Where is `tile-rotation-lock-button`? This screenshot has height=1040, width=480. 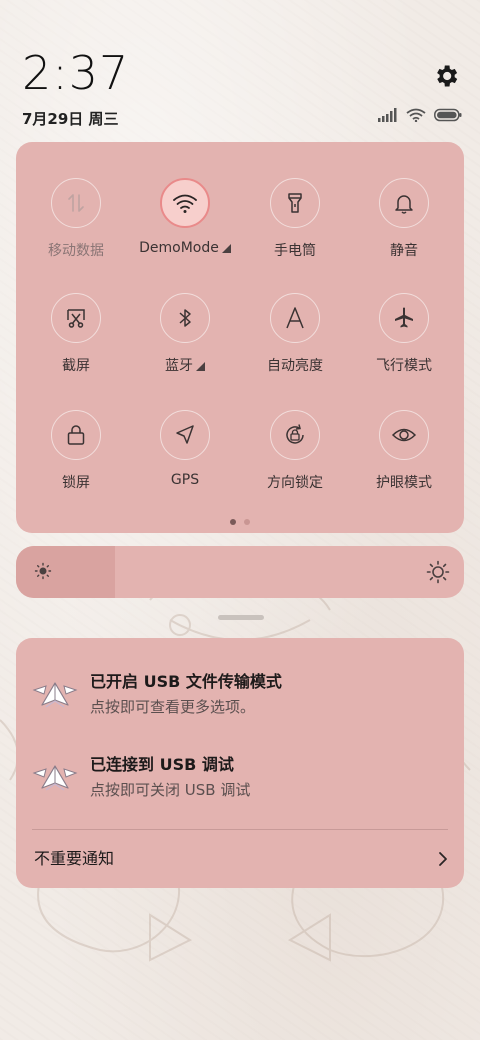 tile-rotation-lock-button is located at coordinates (295, 435).